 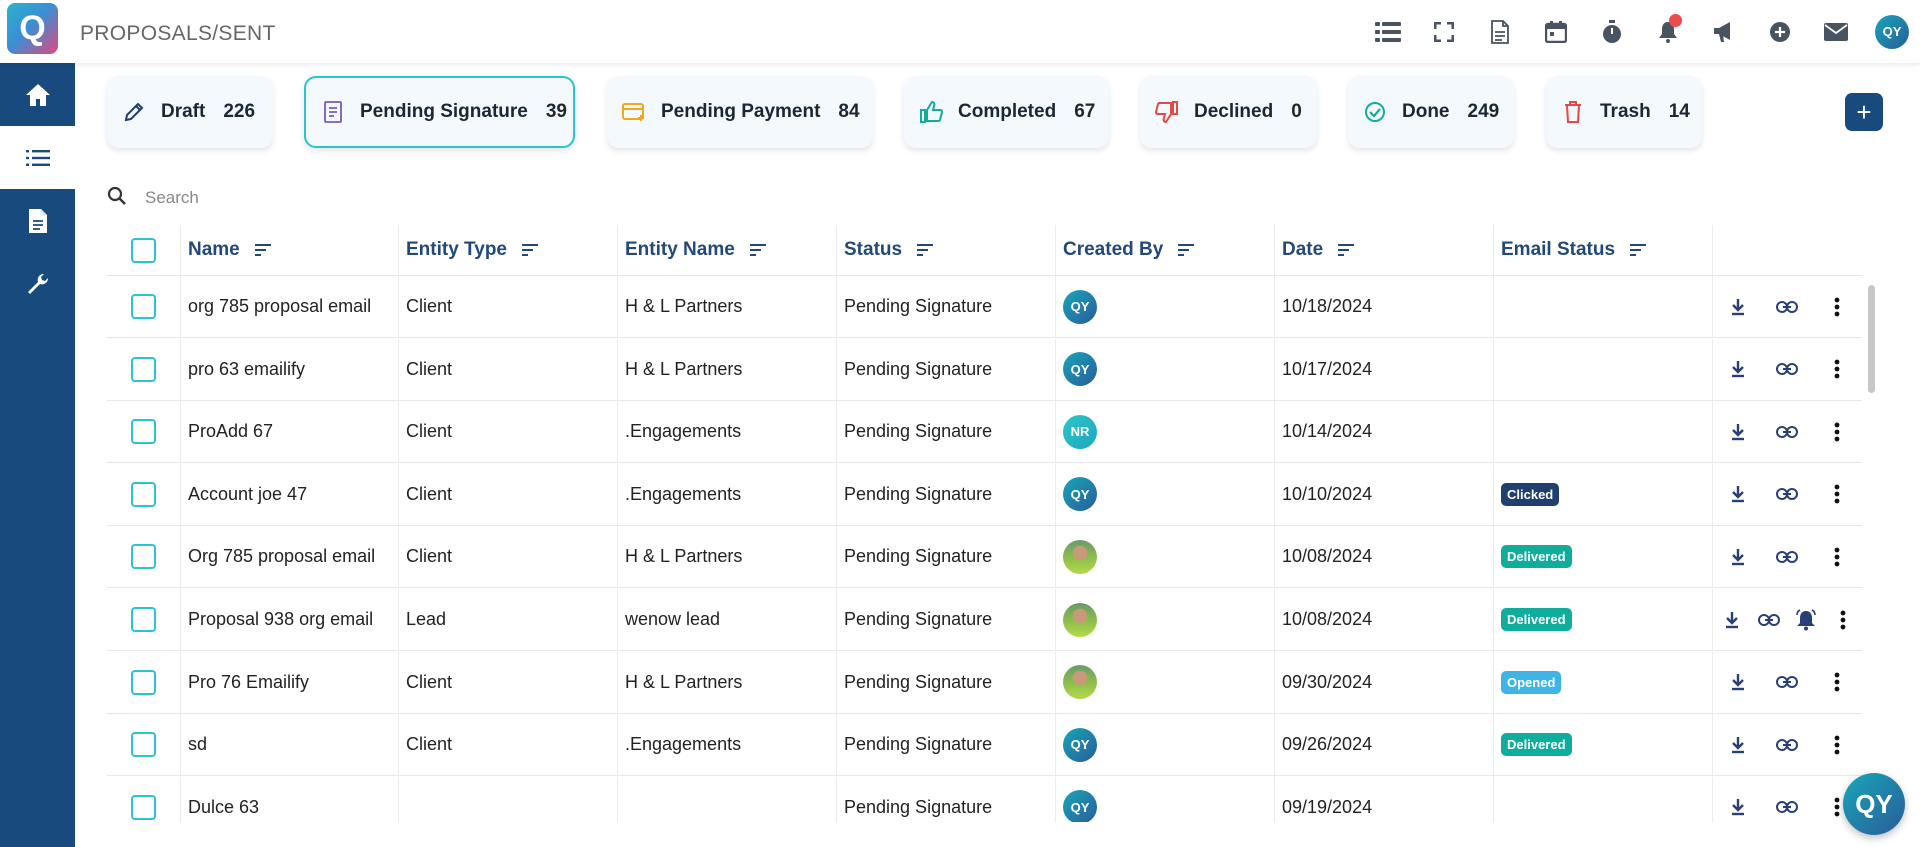 What do you see at coordinates (439, 112) in the screenshot?
I see `tab-pending-signature: Pending Signature 39` at bounding box center [439, 112].